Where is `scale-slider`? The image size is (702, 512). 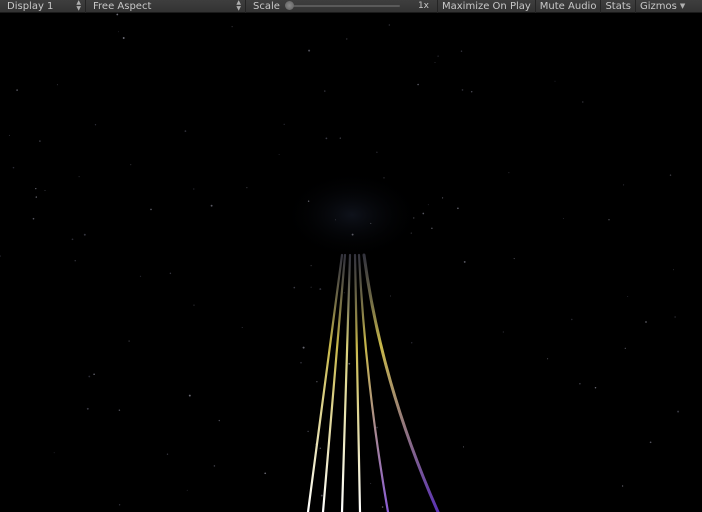
scale-slider is located at coordinates (342, 5).